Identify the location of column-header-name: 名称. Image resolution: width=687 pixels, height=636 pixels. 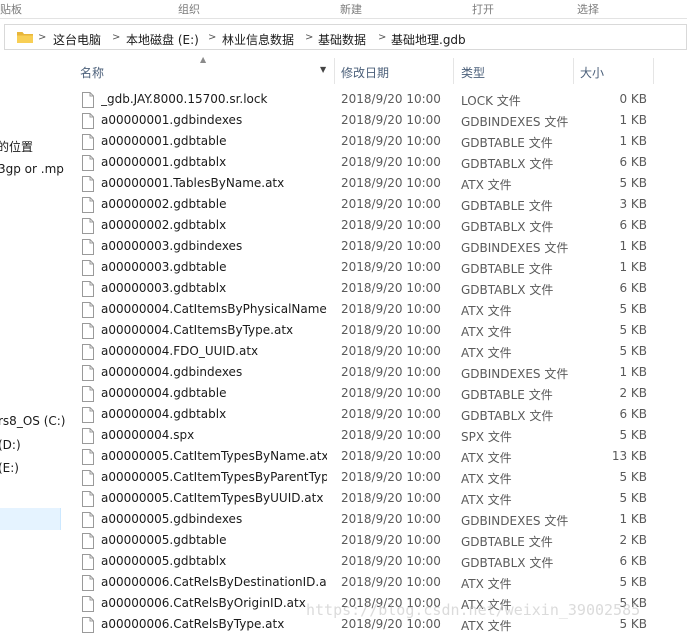
(92, 72).